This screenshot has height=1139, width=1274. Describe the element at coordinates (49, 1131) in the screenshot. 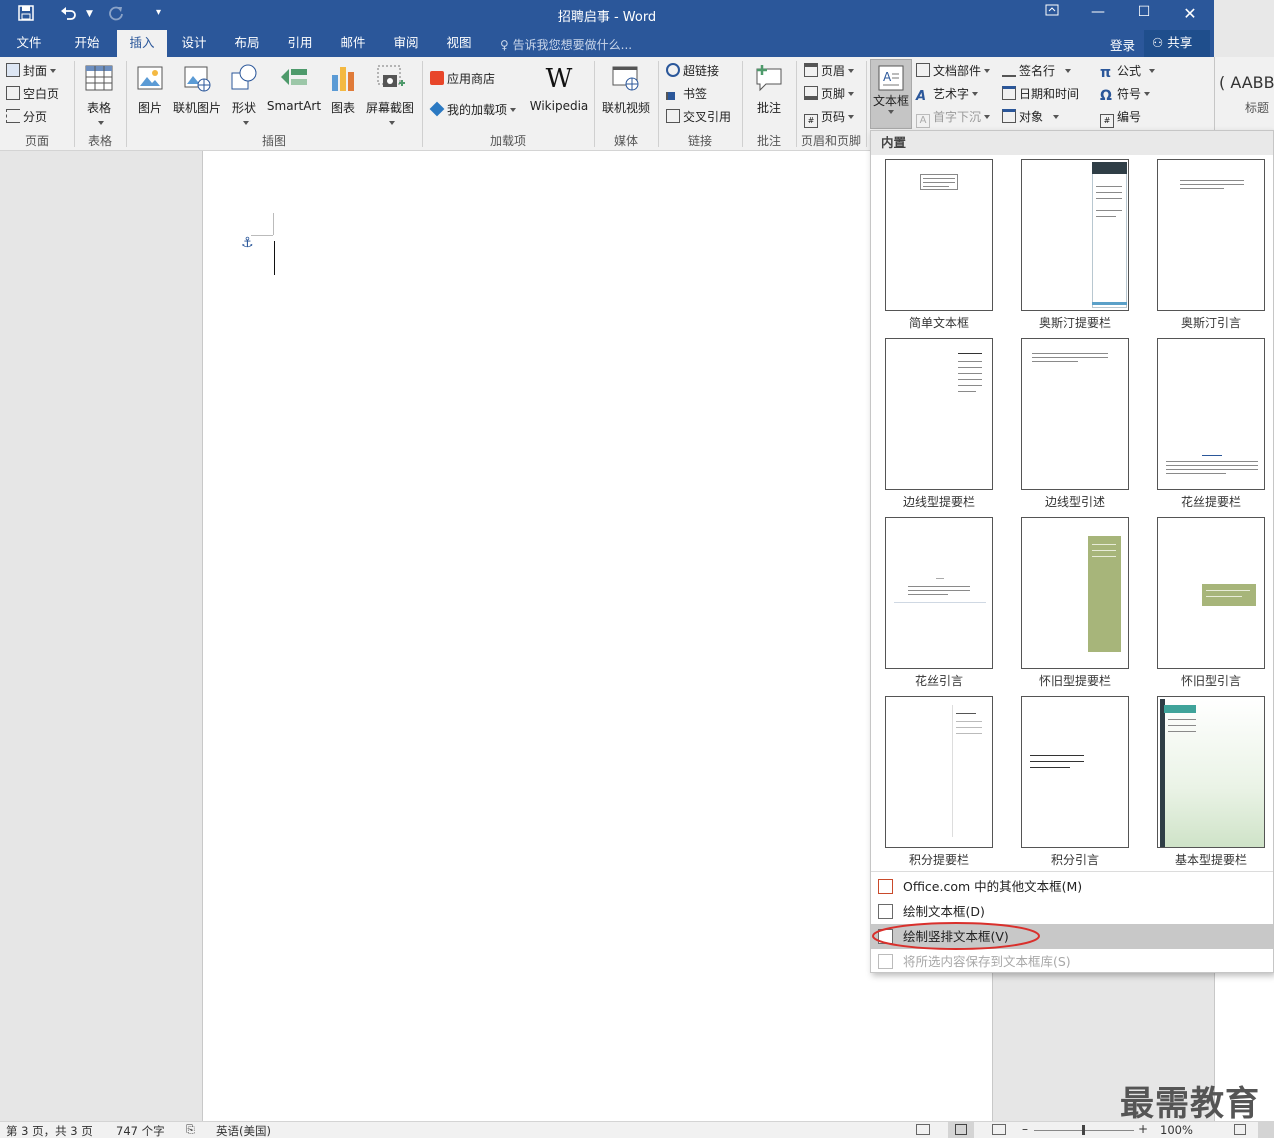

I see `page-count: 第 3 页，共 3 页` at that location.